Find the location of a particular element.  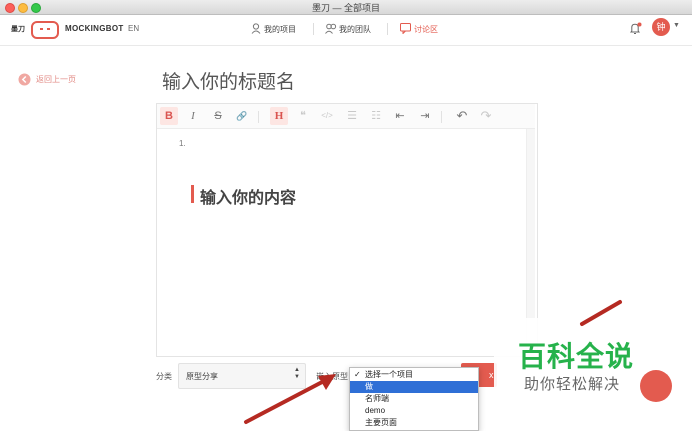

window-titlebar: 墨刀 — 全部项目 is located at coordinates (346, 7).